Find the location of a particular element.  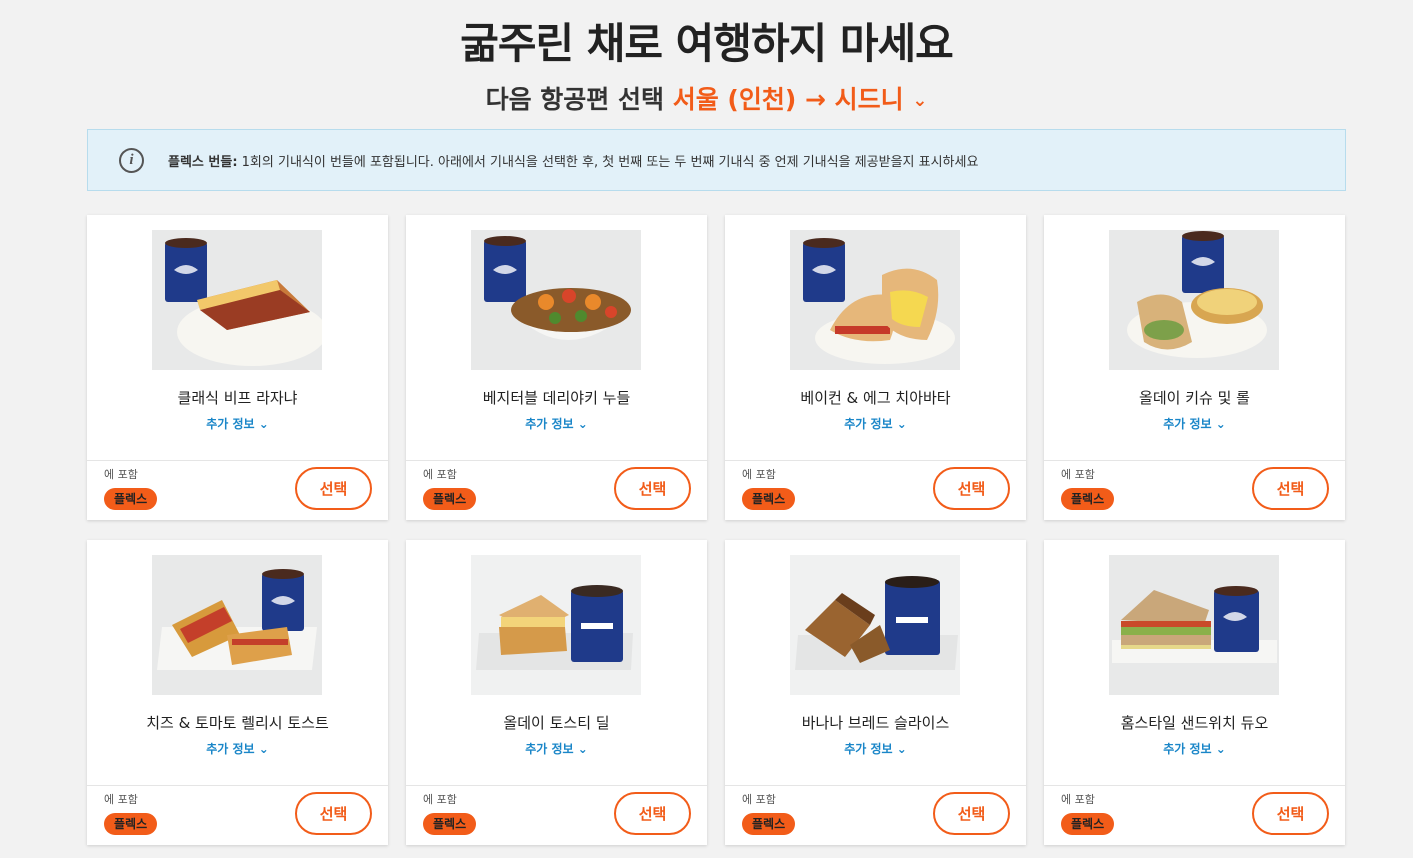

meal-card: 베지터블 데리야키 누들 추가 정보 ⌄ 에 포함 플렉스 선택 is located at coordinates (556, 367).